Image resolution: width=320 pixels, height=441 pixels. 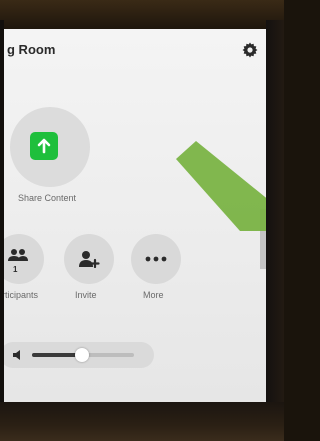 I want to click on add-person-icon, so click(x=89, y=259).